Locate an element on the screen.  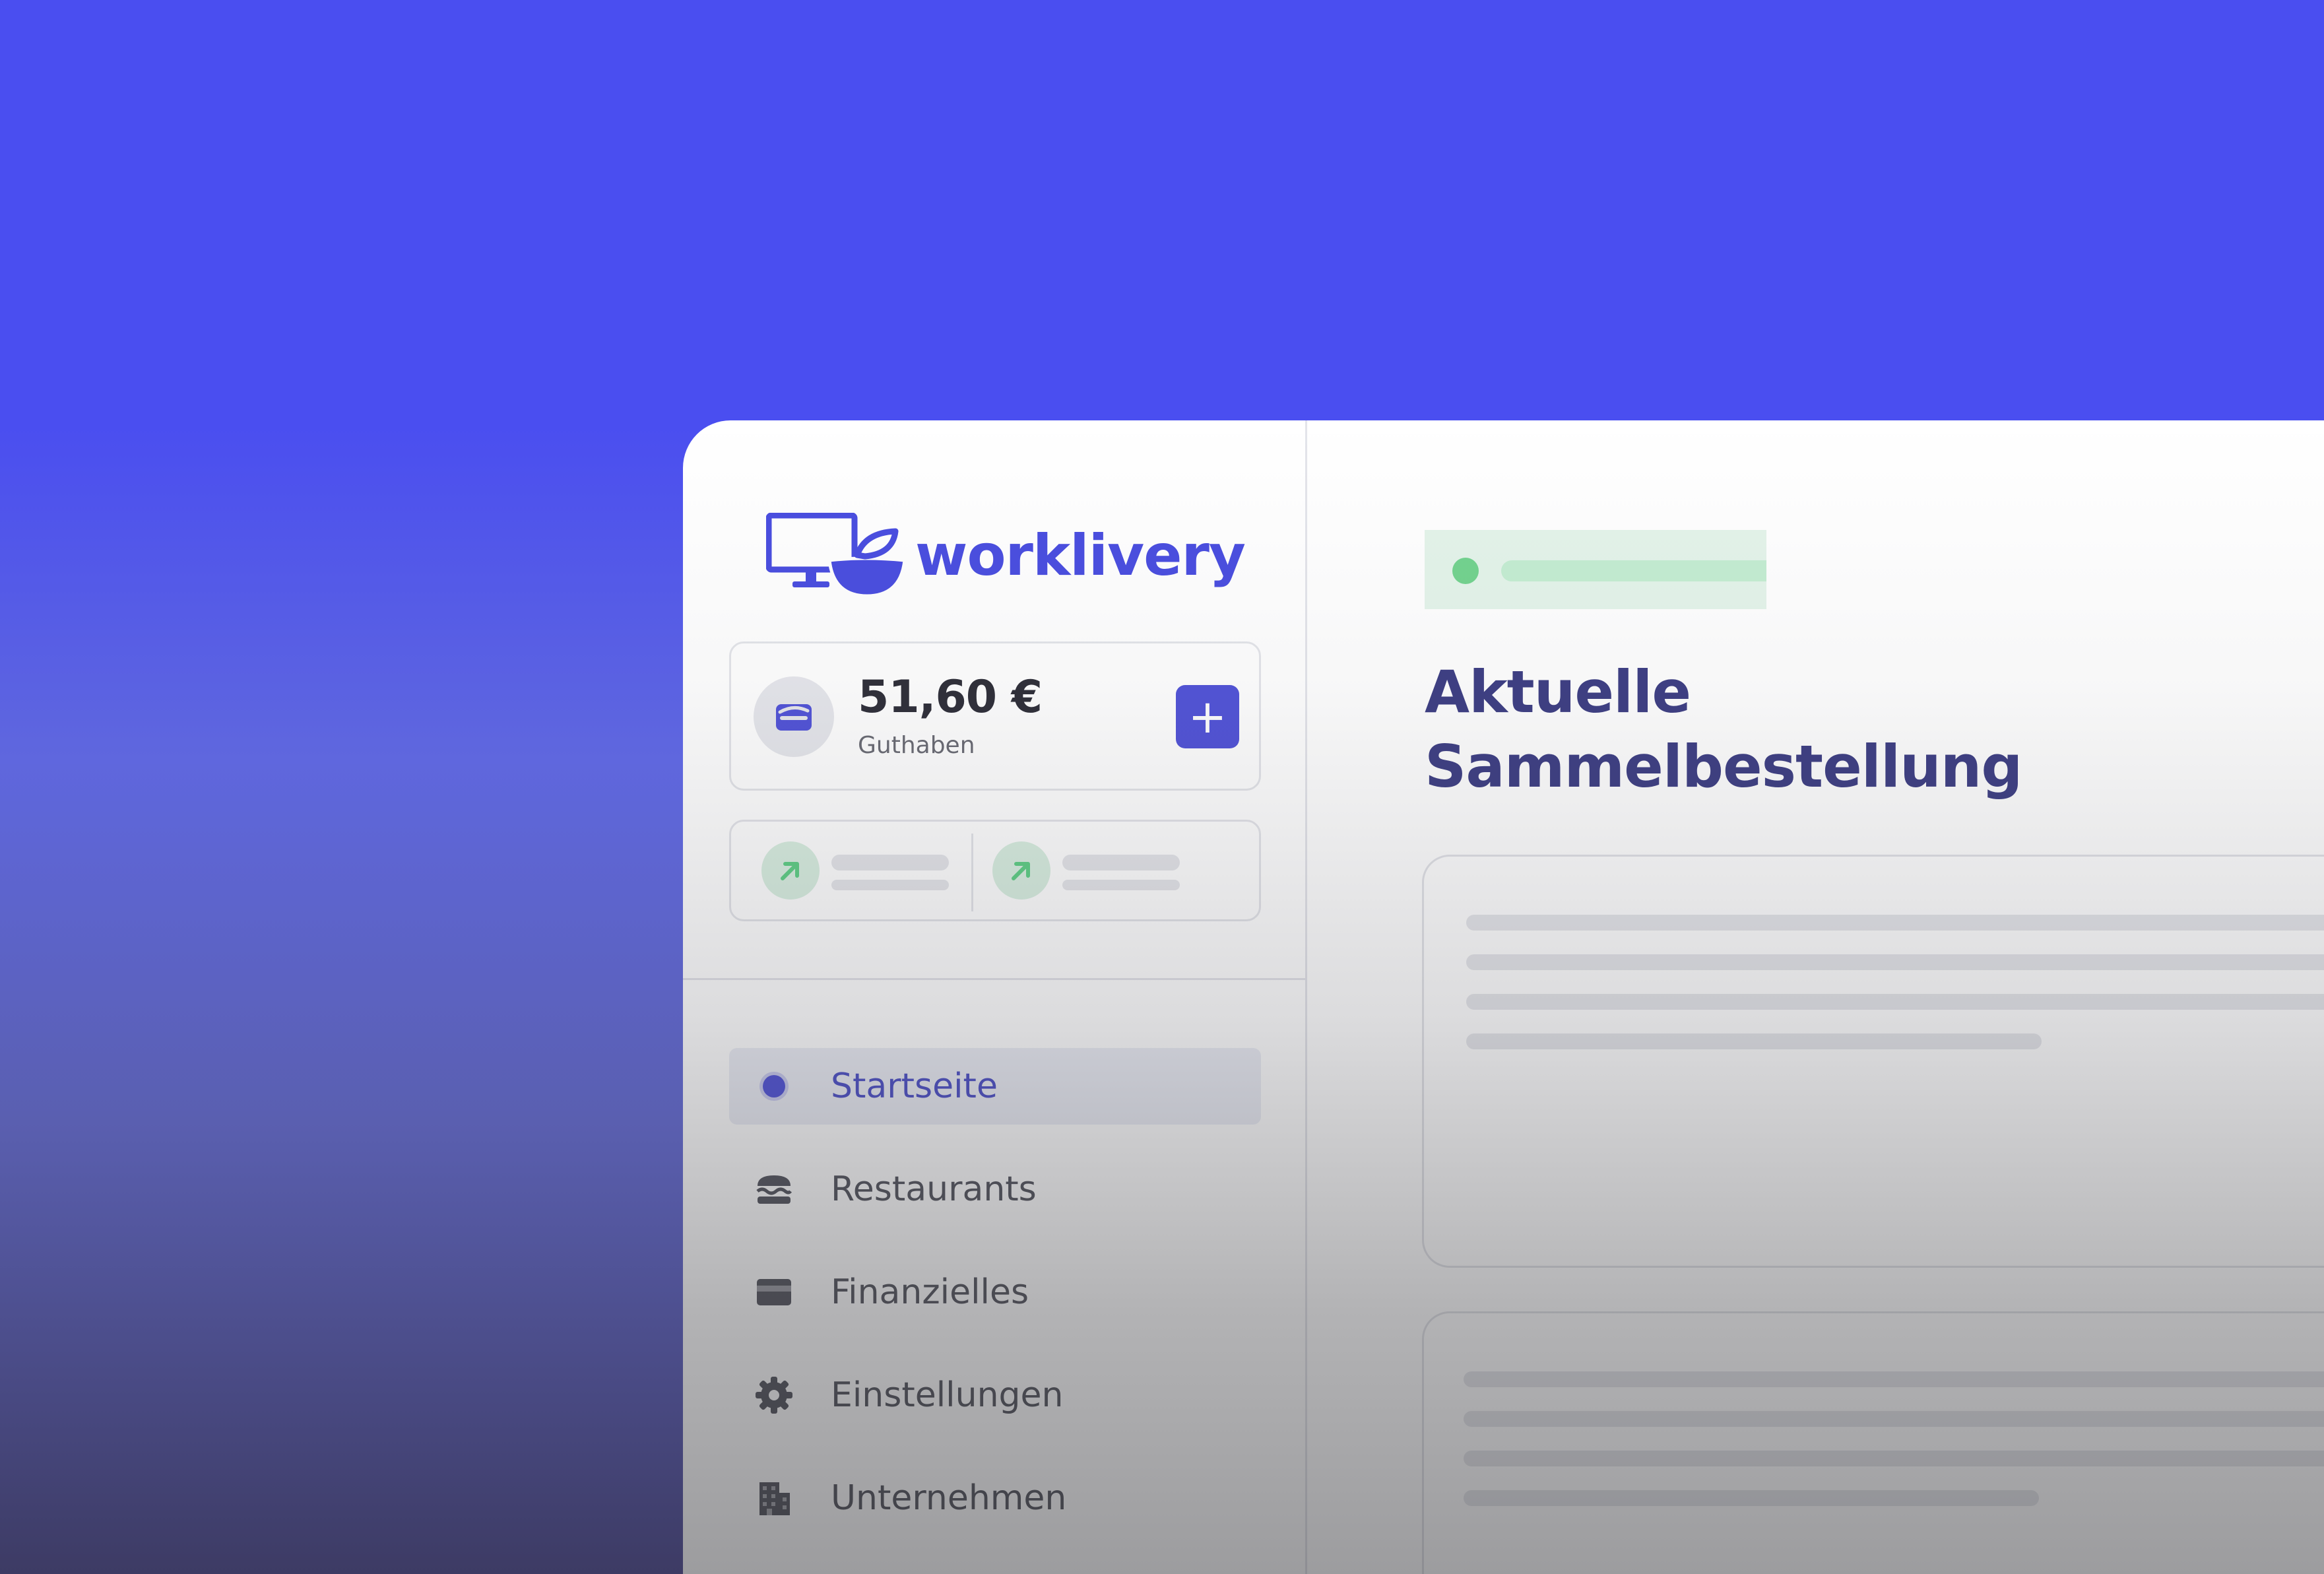
nav-item-einstellungen: Einstellungen is located at coordinates (995, 1395).